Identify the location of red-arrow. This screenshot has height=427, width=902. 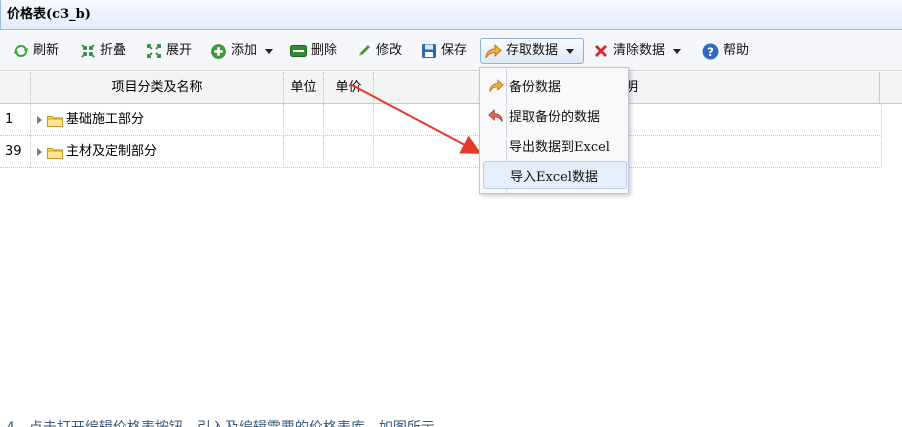
(415, 118).